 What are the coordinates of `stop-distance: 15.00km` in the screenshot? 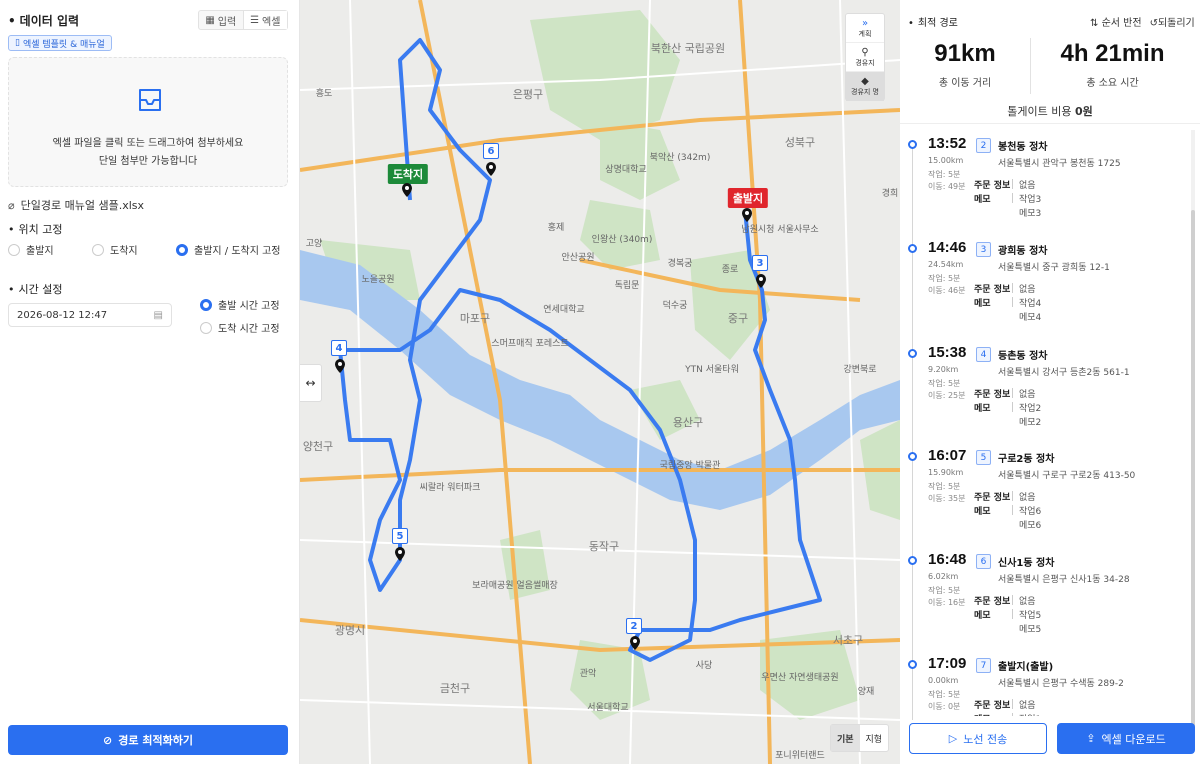 It's located at (946, 160).